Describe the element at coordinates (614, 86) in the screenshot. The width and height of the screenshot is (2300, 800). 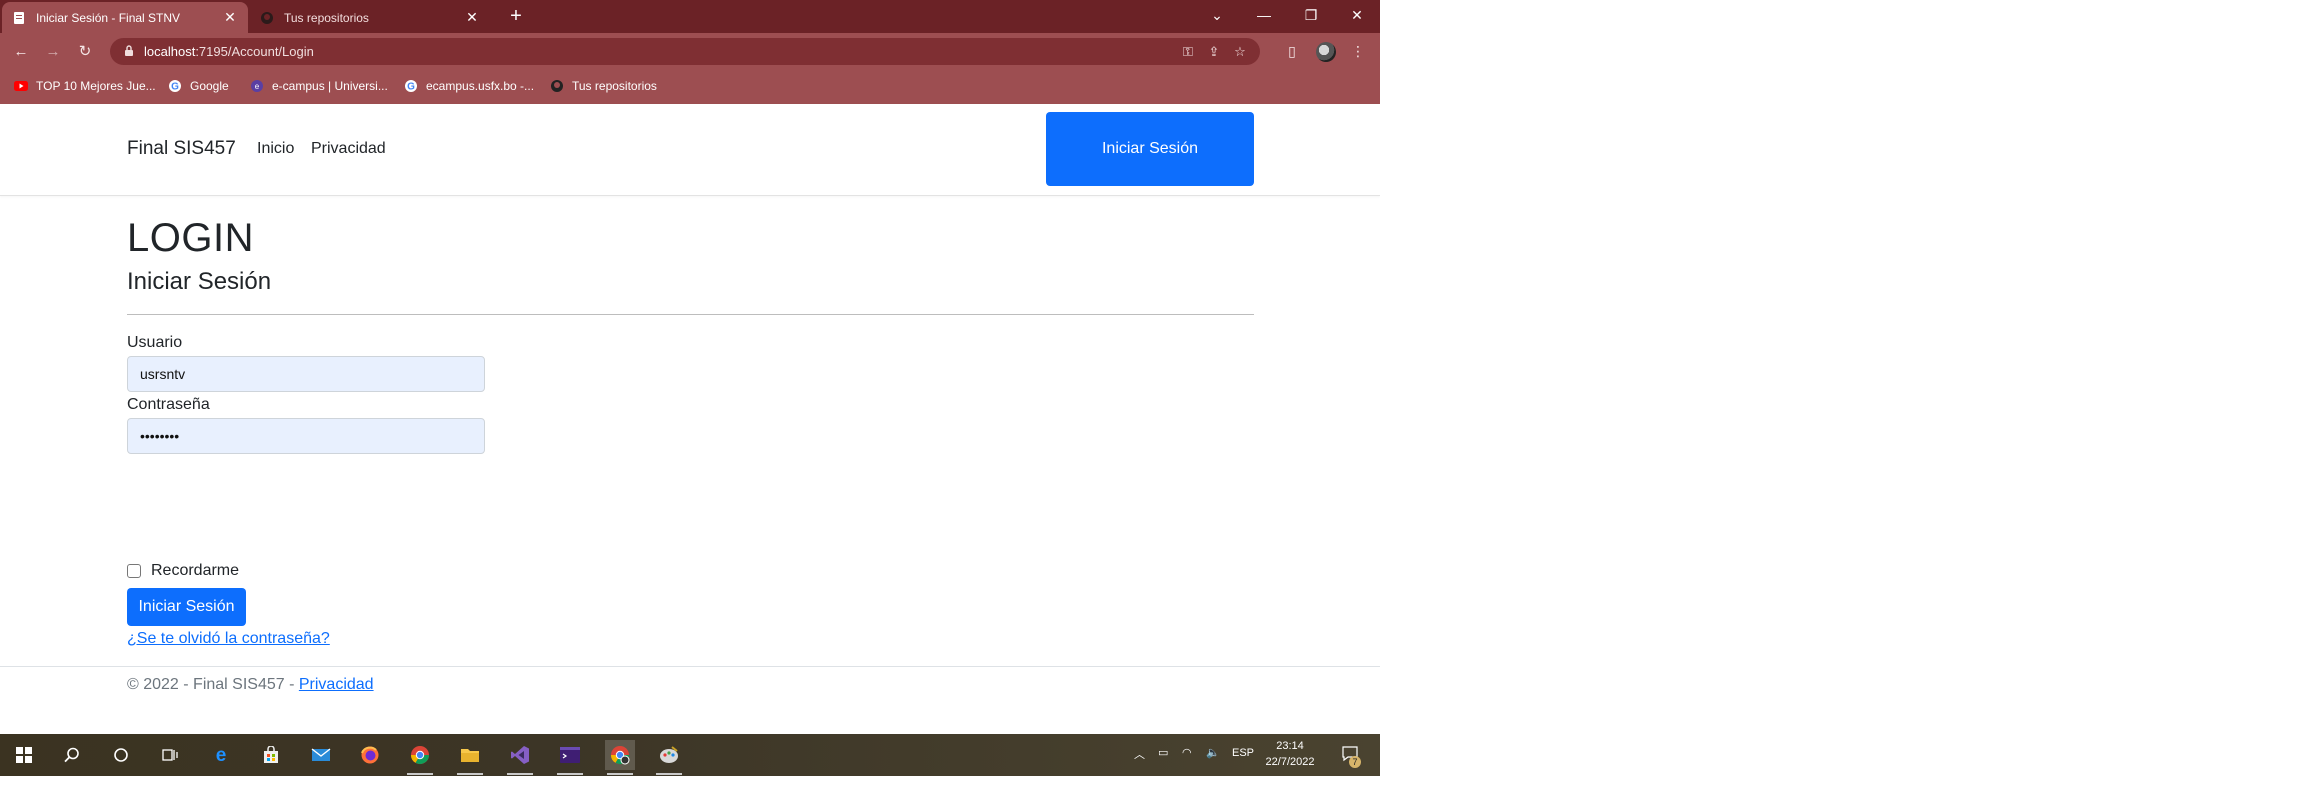
I see `bookmark-label: Tus repositorios` at that location.